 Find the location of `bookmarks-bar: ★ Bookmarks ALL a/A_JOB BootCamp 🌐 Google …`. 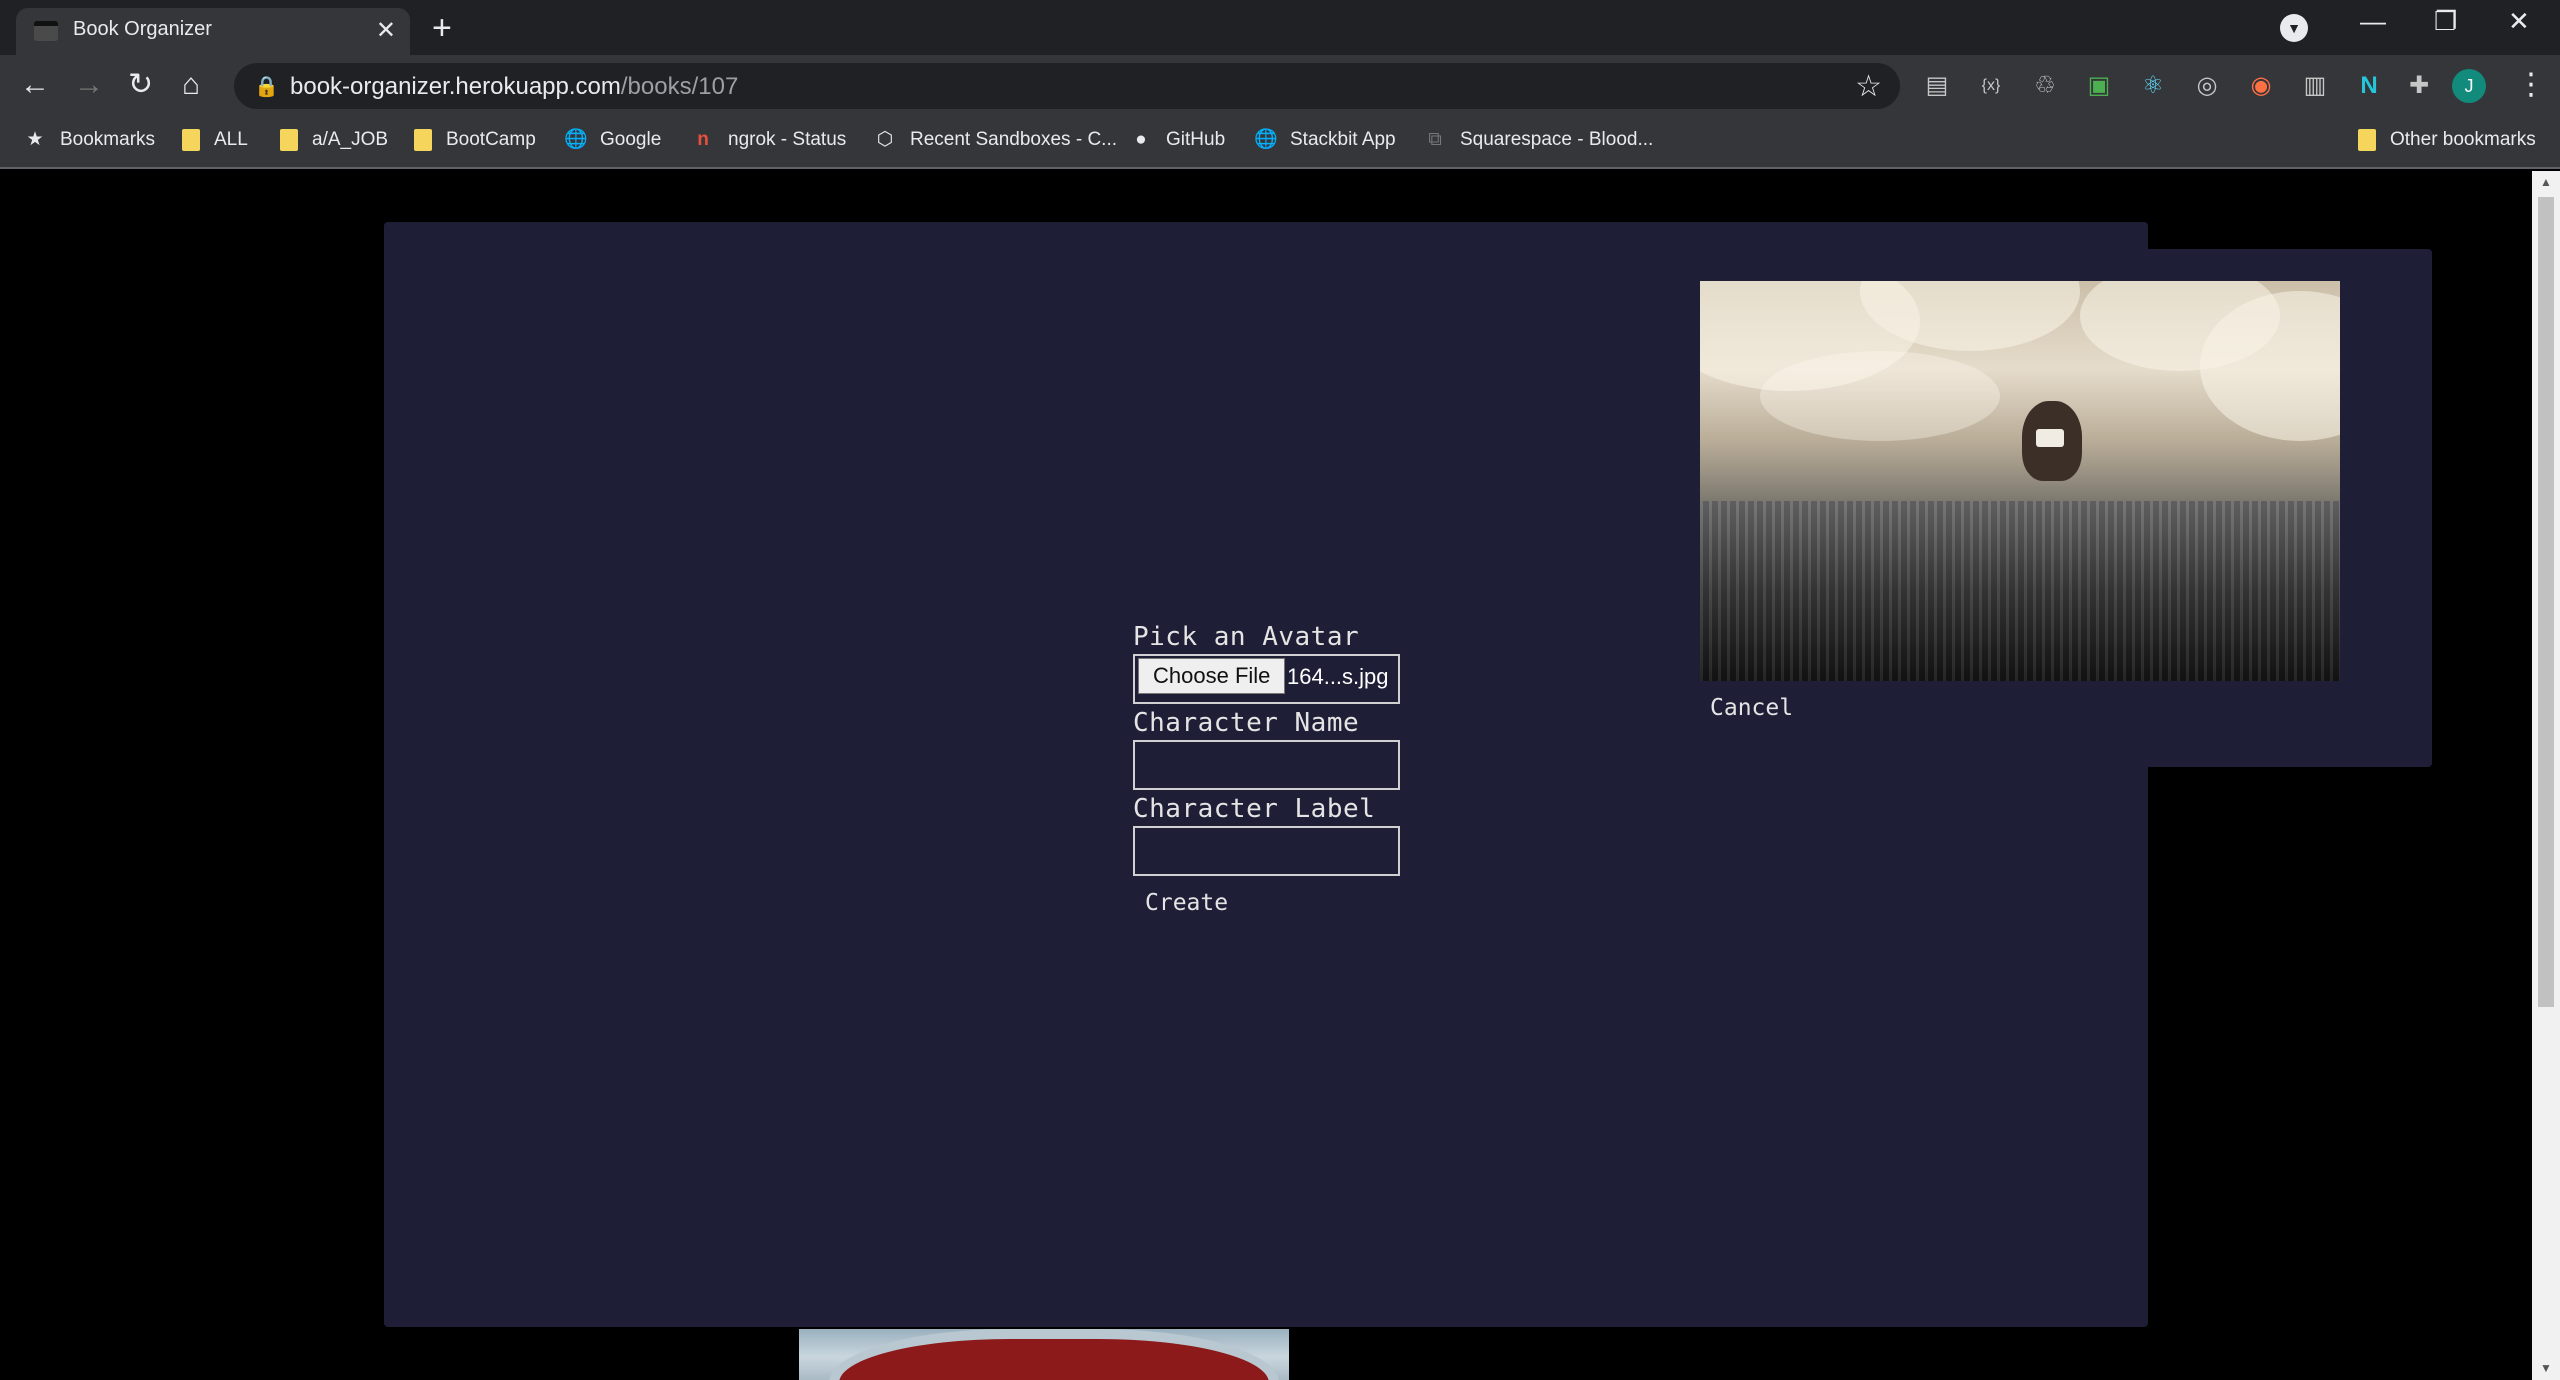

bookmarks-bar: ★ Bookmarks ALL a/A_JOB BootCamp 🌐 Google … is located at coordinates (1280, 143).